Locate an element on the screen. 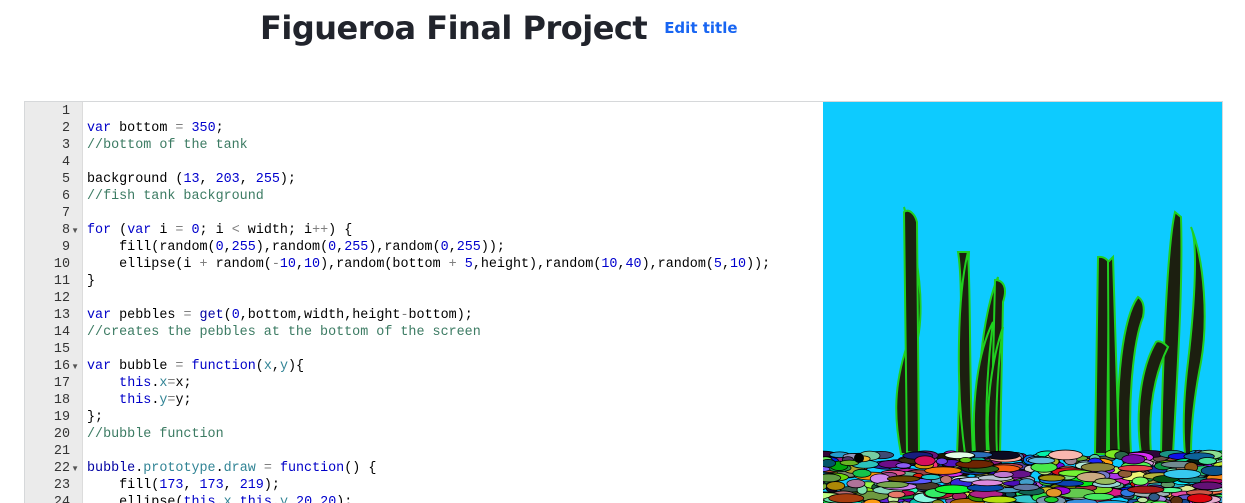 The height and width of the screenshot is (503, 1245). line-number: 13 is located at coordinates (61, 315).